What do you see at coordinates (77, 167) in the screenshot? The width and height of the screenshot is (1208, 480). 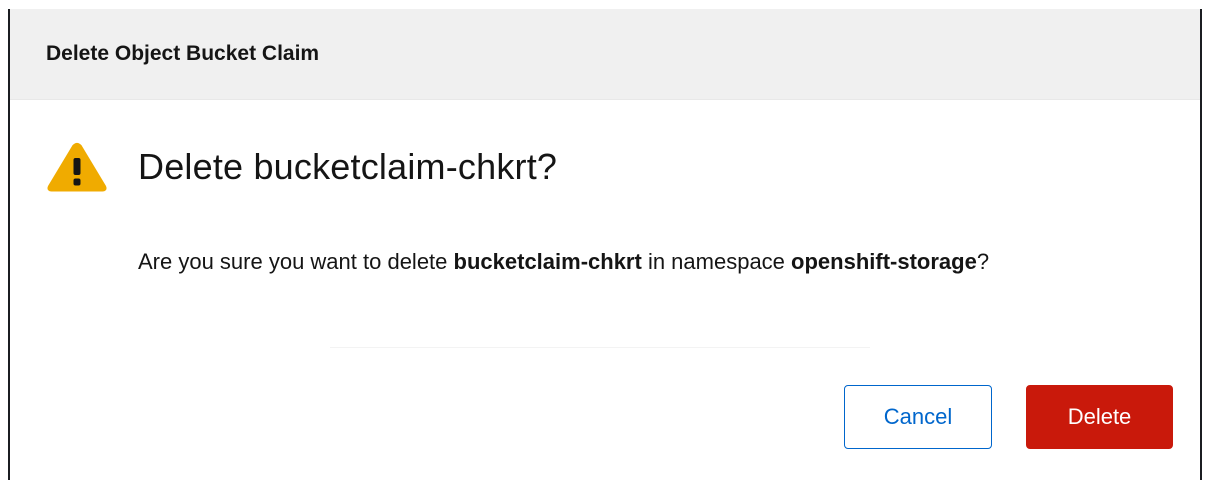 I see `warning-triangle-icon` at bounding box center [77, 167].